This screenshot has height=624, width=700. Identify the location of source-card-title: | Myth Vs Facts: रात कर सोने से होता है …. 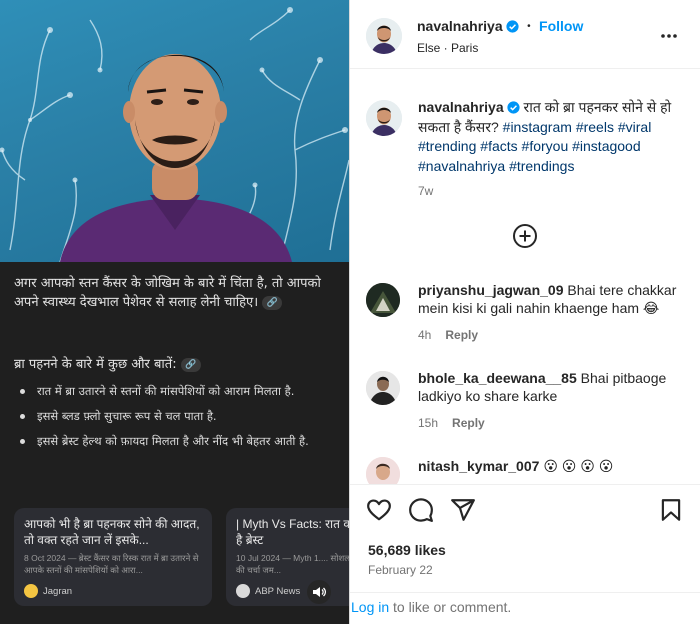
(292, 532).